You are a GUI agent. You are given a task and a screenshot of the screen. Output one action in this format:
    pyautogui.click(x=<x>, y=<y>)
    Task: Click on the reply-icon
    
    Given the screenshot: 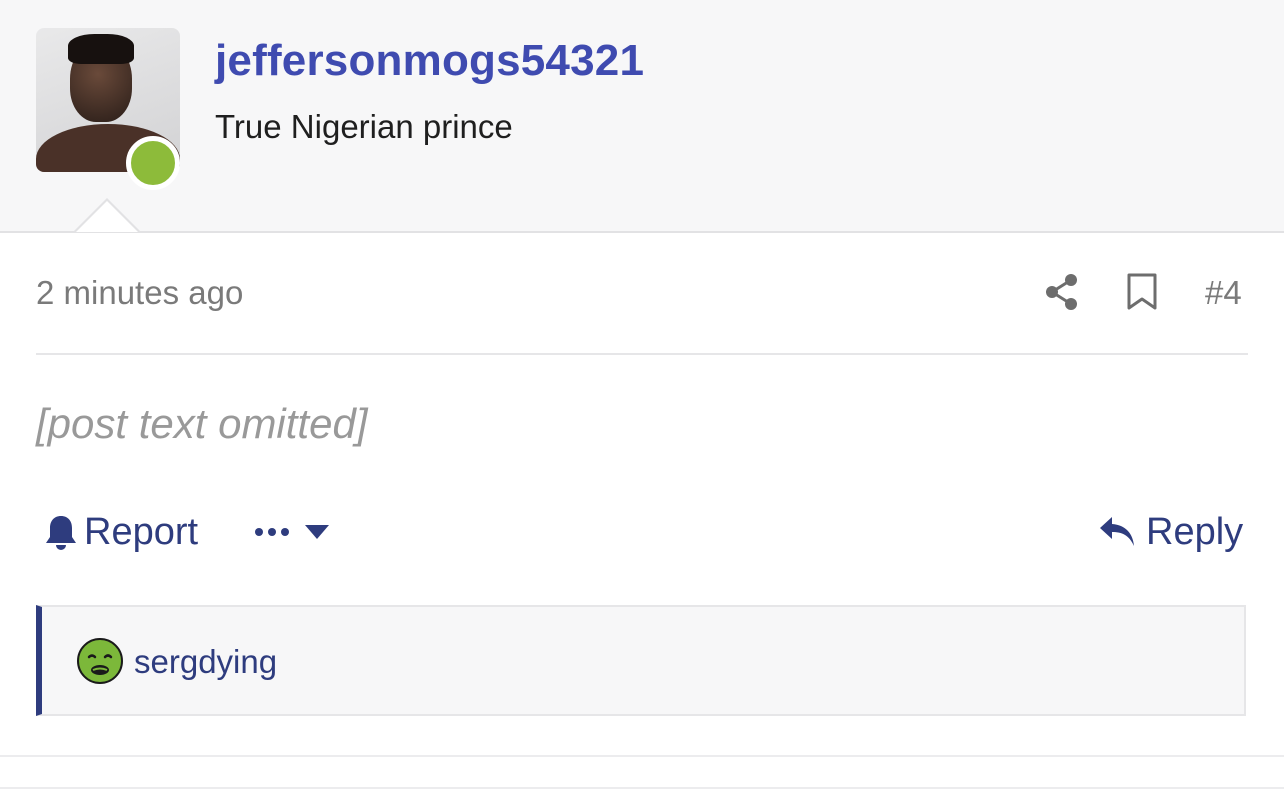 What is the action you would take?
    pyautogui.click(x=1117, y=531)
    